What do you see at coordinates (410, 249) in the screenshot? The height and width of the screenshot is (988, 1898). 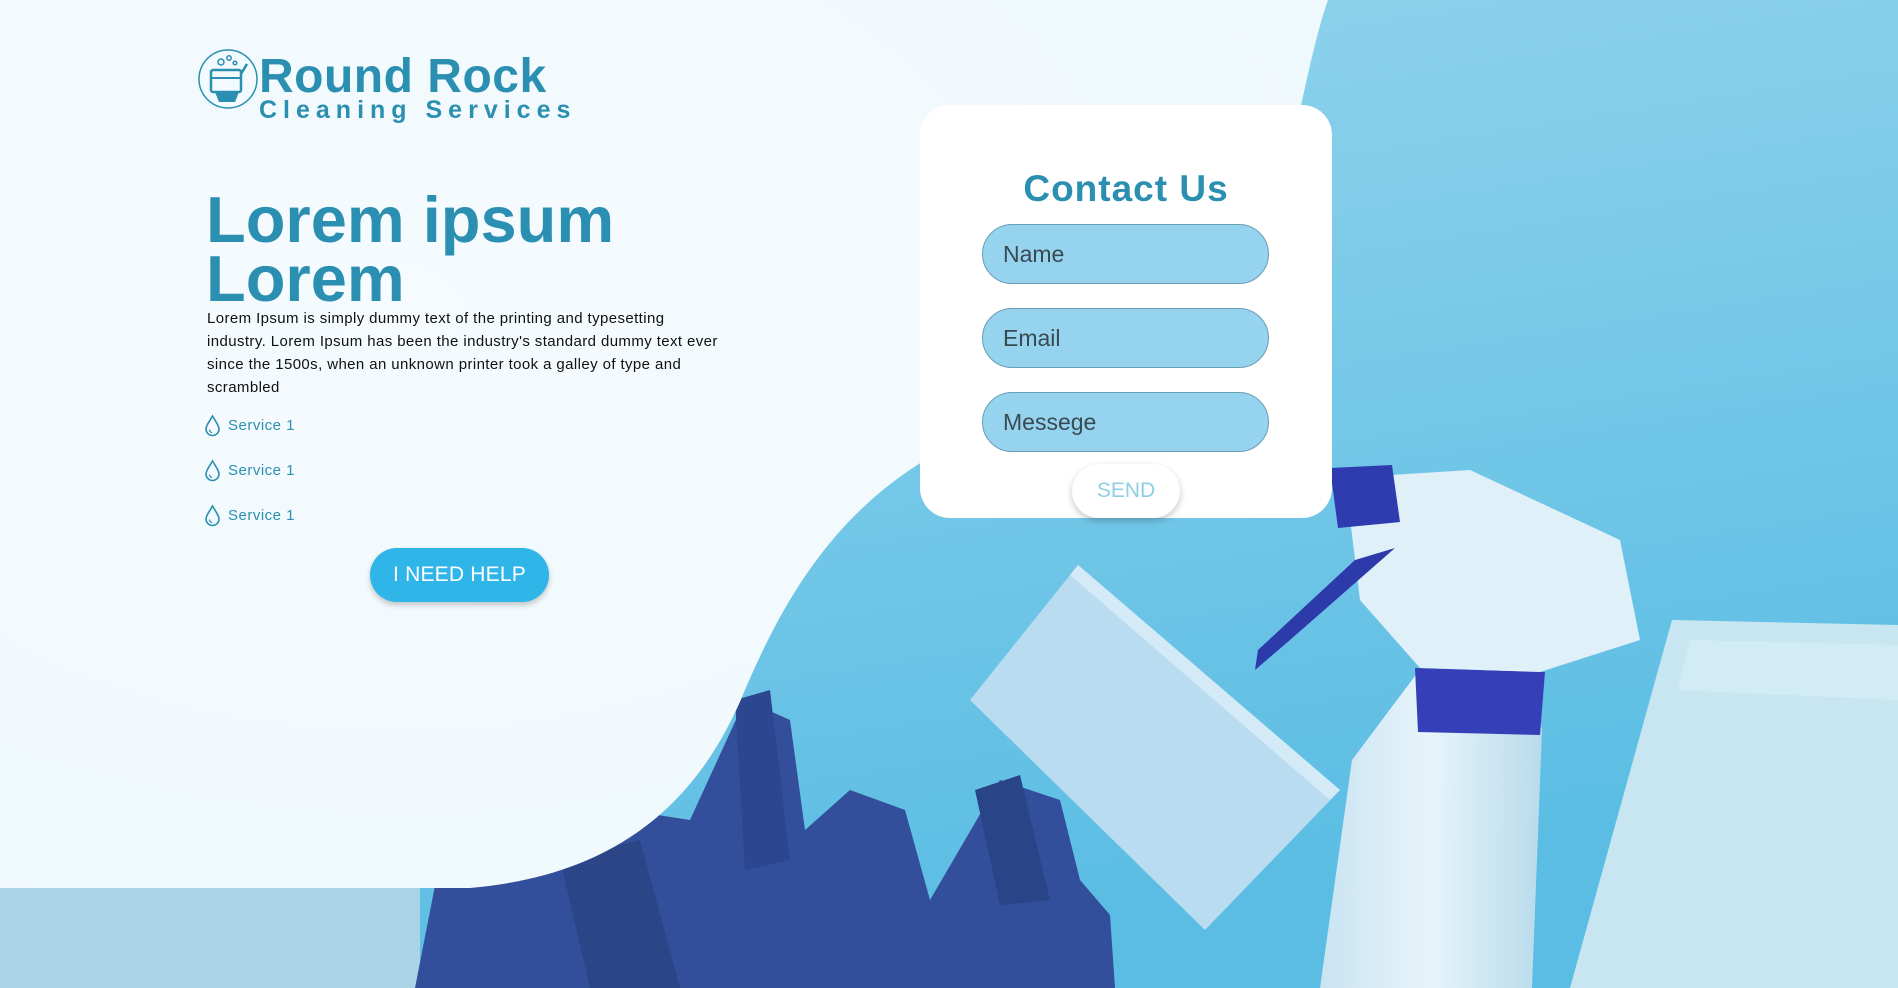 I see `hero-headline: Lorem ipsum Lorem` at bounding box center [410, 249].